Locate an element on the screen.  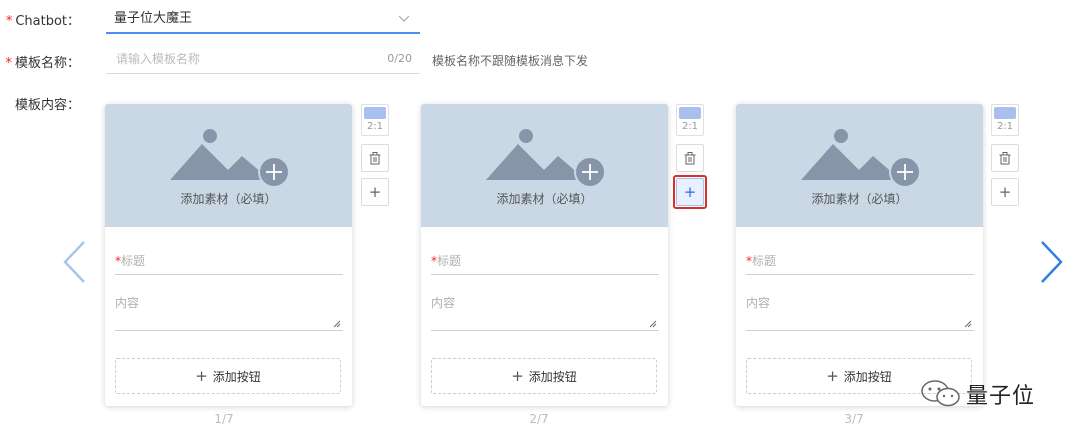
page-indicator: 1/7 is located at coordinates (224, 419).